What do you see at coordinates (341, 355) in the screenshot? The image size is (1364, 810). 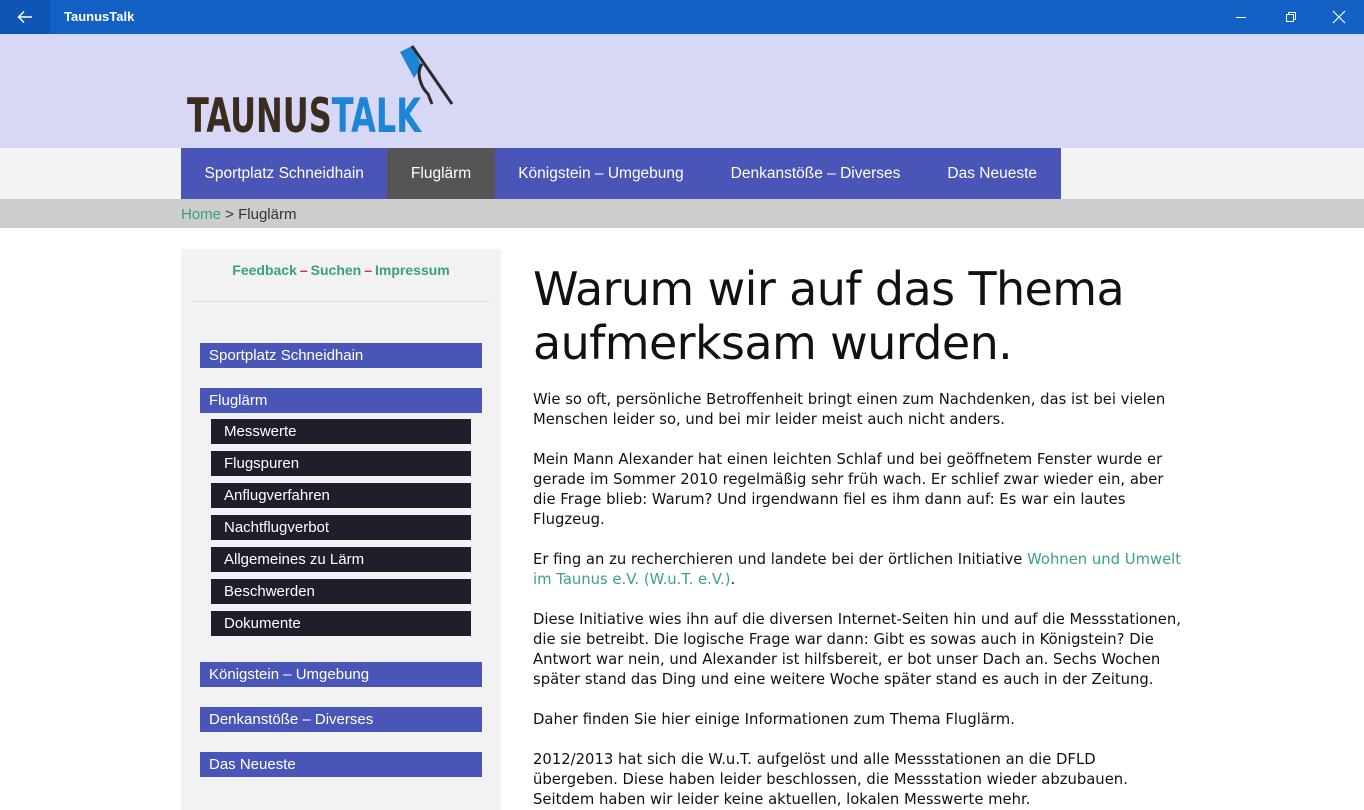 I see `sidebar-item-sportplatz: Sportplatz Schneidhain` at bounding box center [341, 355].